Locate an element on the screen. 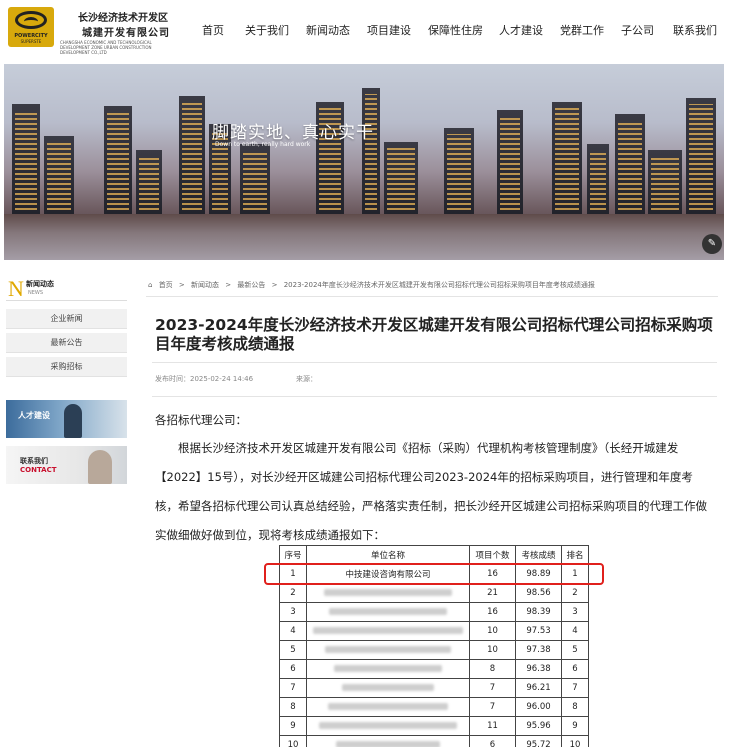 The image size is (741, 747). sidebar-title-english: NEWS is located at coordinates (36, 293).